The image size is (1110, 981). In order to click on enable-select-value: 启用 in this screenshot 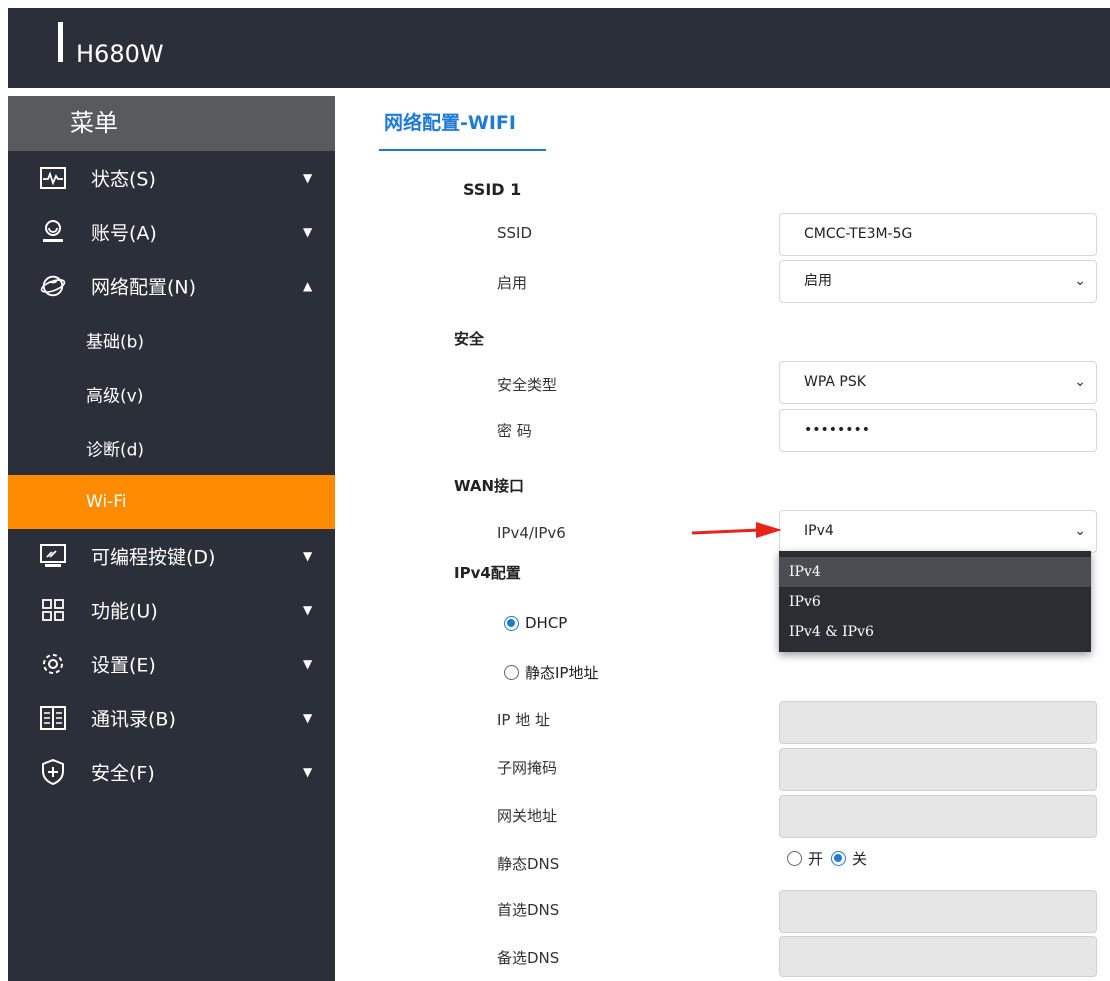, I will do `click(818, 281)`.